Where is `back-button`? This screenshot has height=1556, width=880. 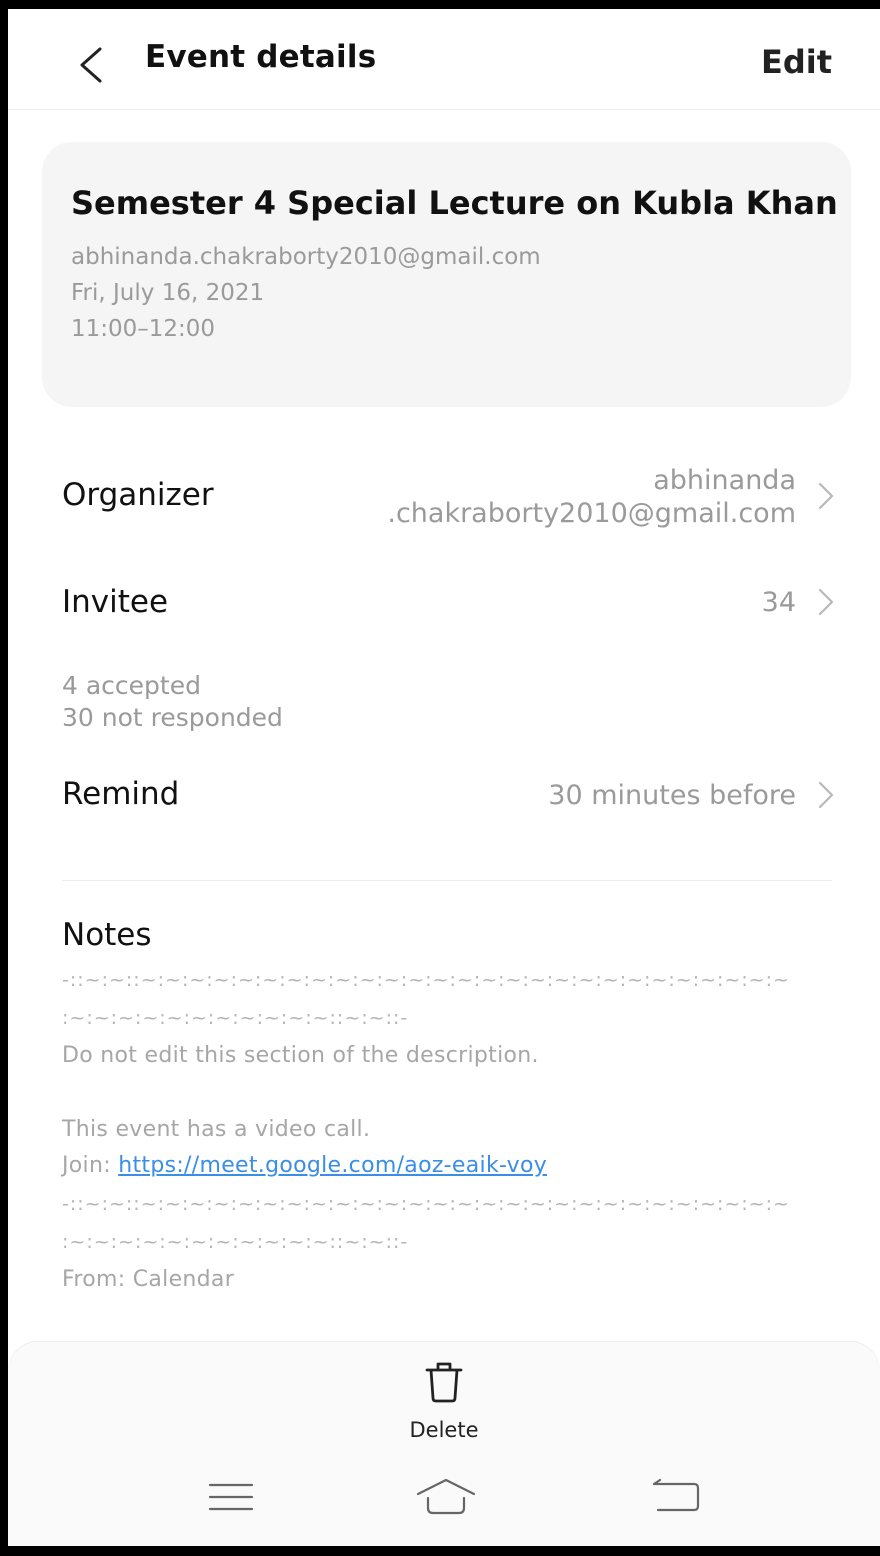
back-button is located at coordinates (92, 65).